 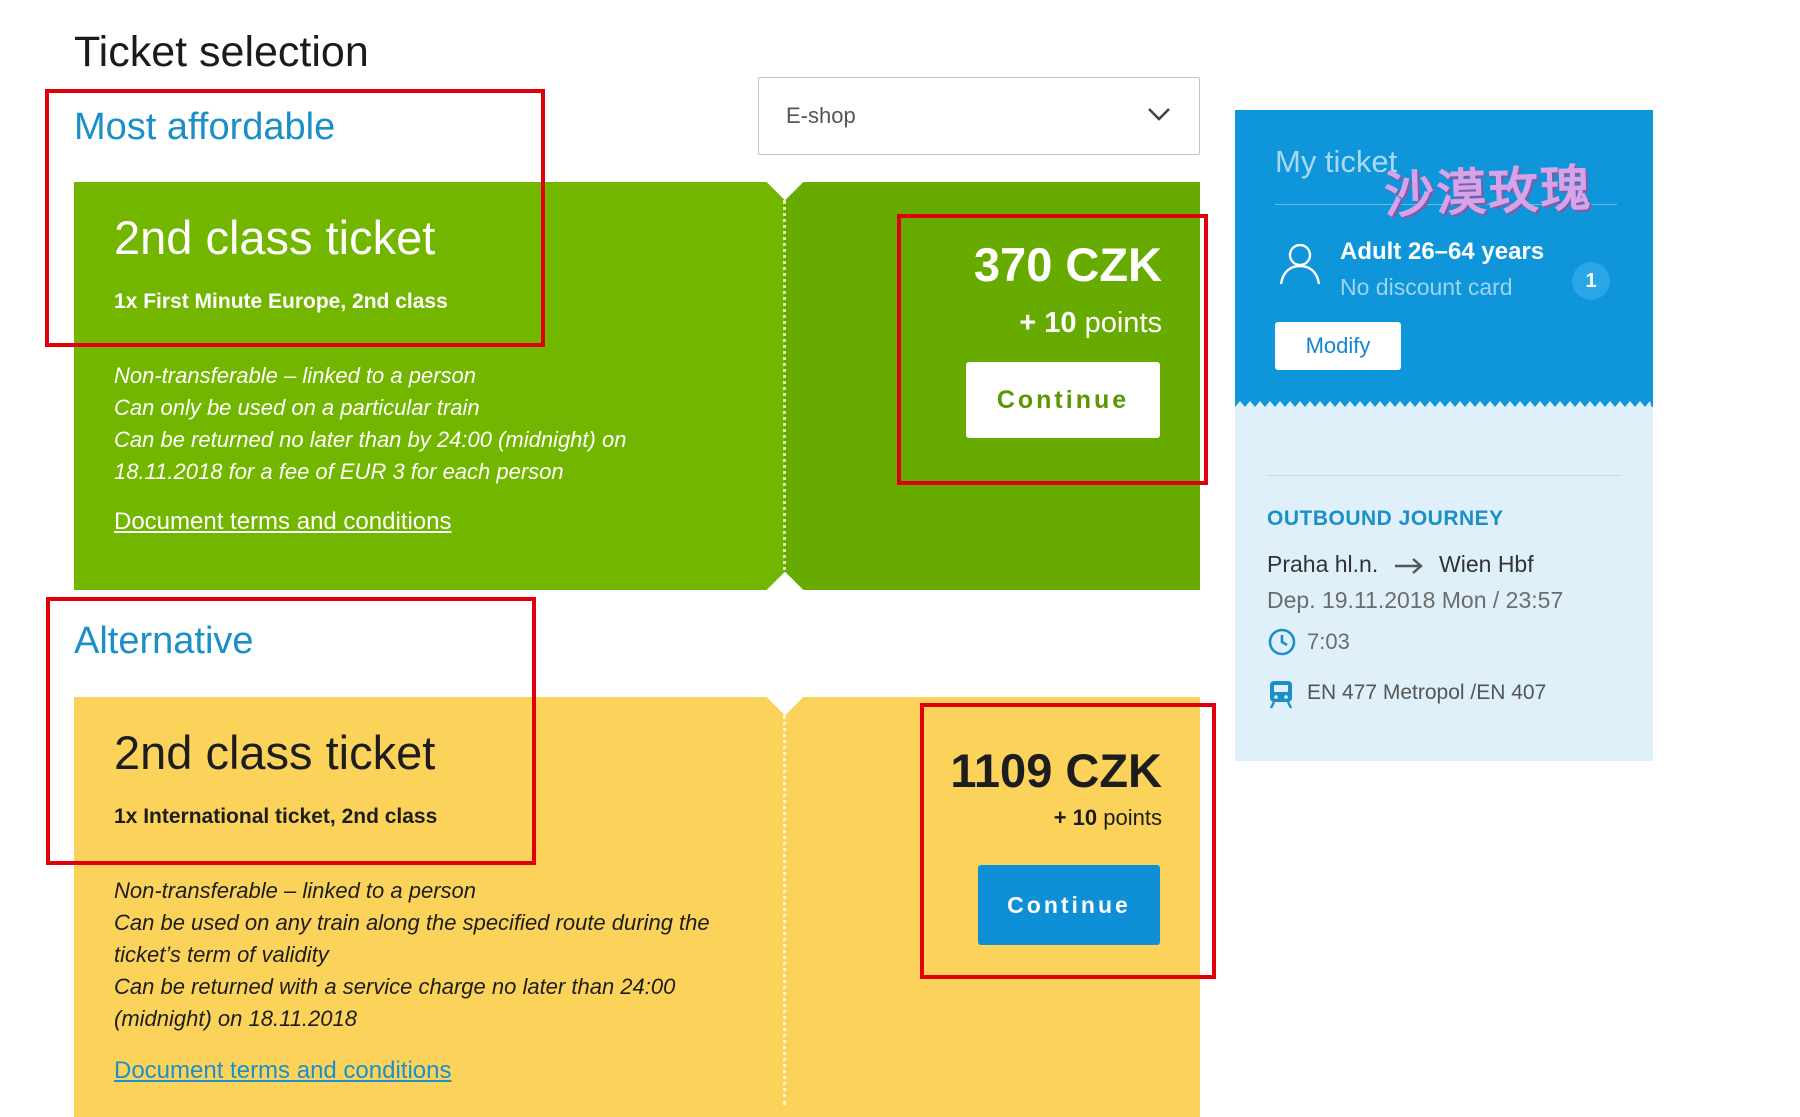 What do you see at coordinates (221, 954) in the screenshot?
I see `ticket-condition-line: ticket’s term of validity` at bounding box center [221, 954].